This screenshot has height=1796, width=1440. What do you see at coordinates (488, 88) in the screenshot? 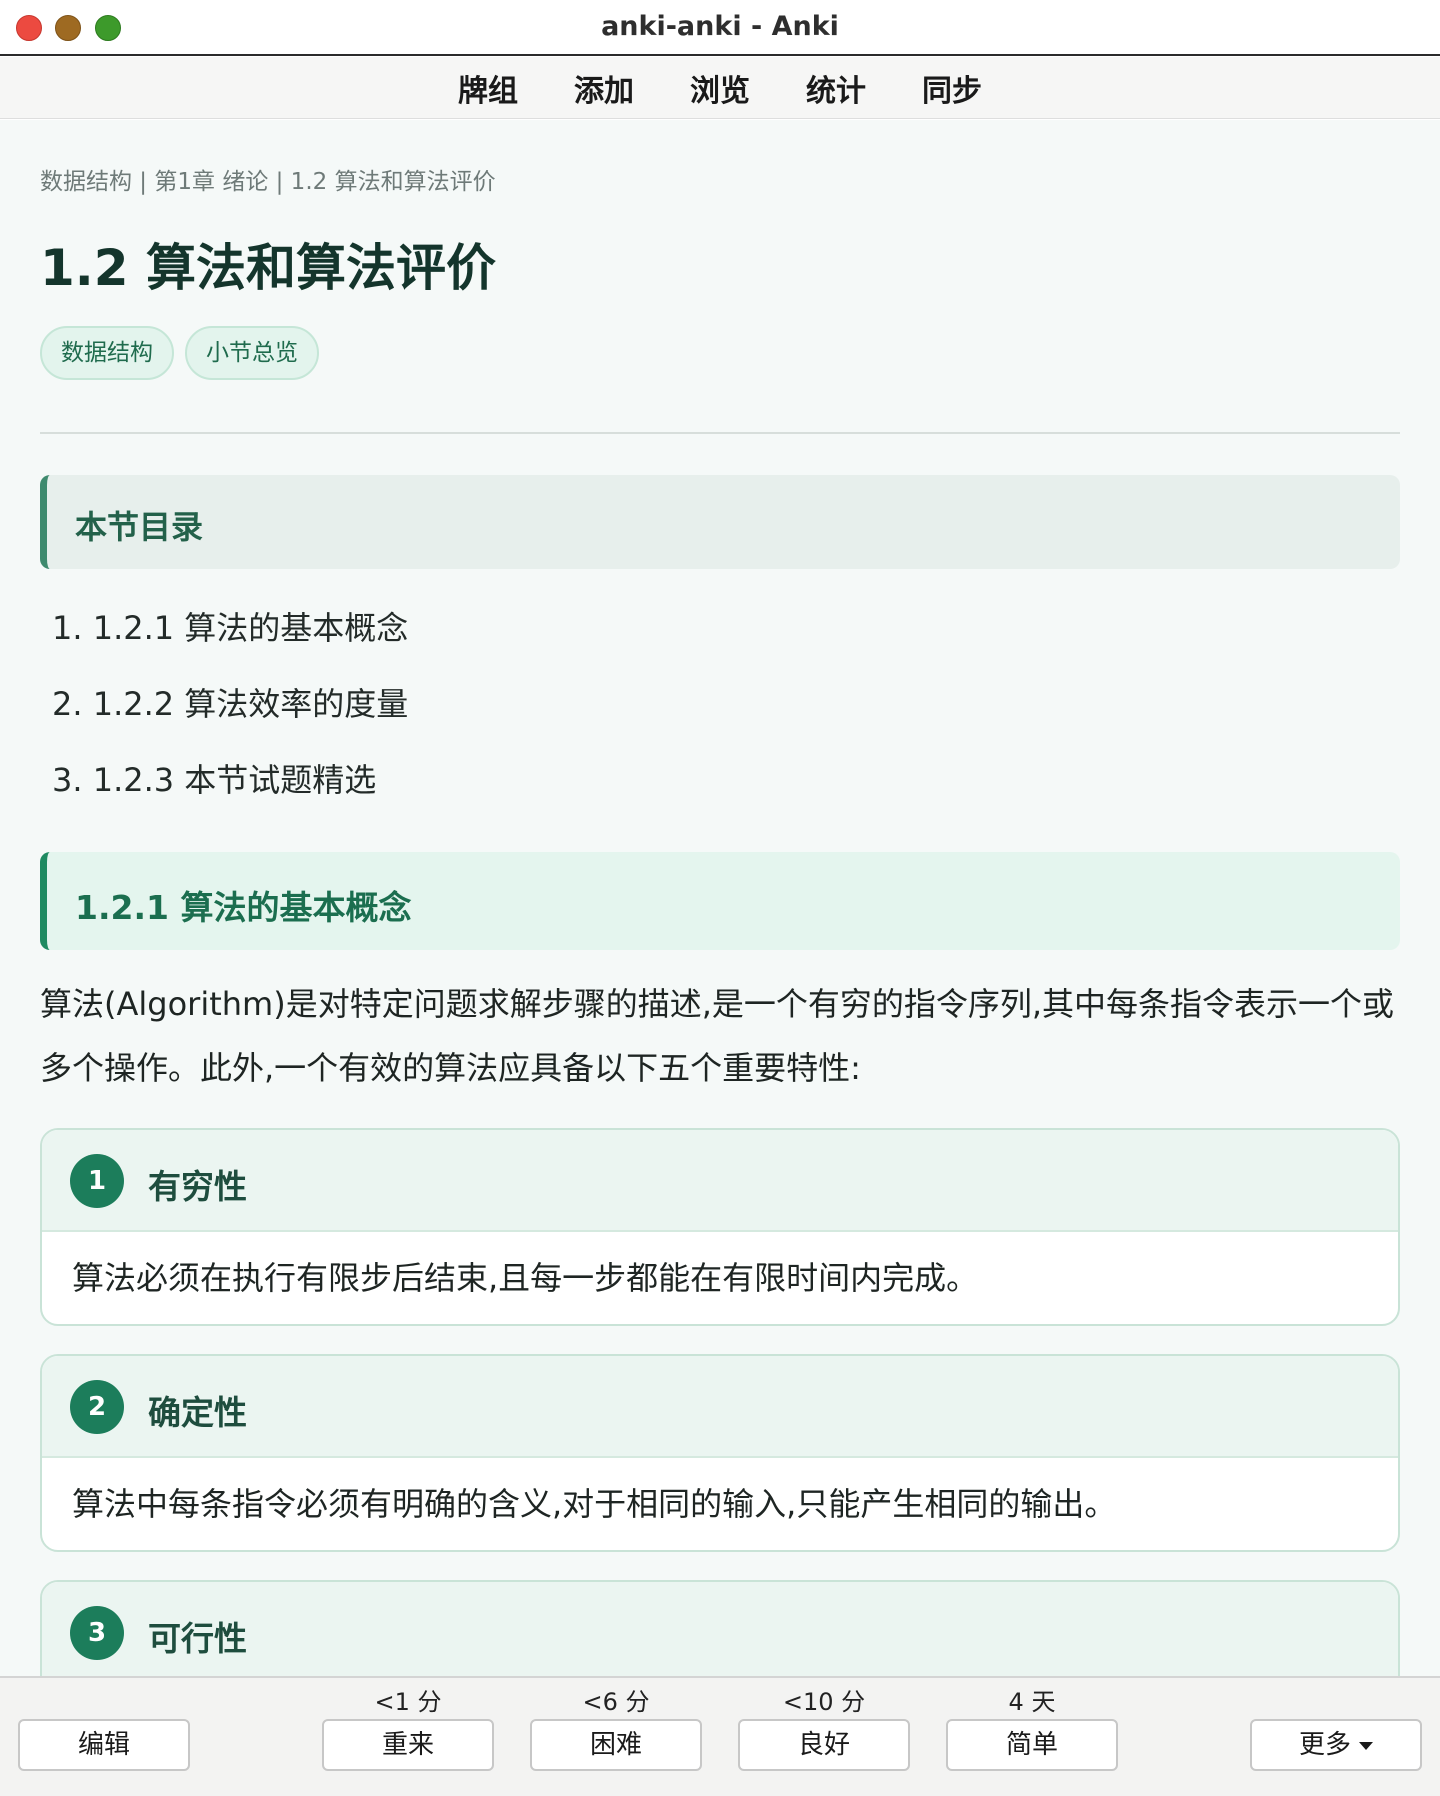
I see `toolbar-decks: 牌组` at bounding box center [488, 88].